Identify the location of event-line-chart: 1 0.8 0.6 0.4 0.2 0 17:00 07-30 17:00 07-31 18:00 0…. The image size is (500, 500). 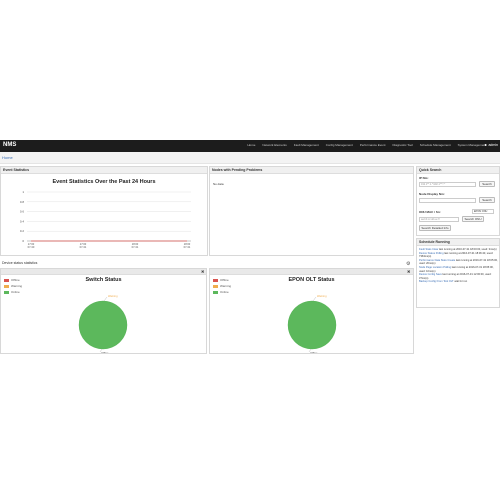
(105, 219).